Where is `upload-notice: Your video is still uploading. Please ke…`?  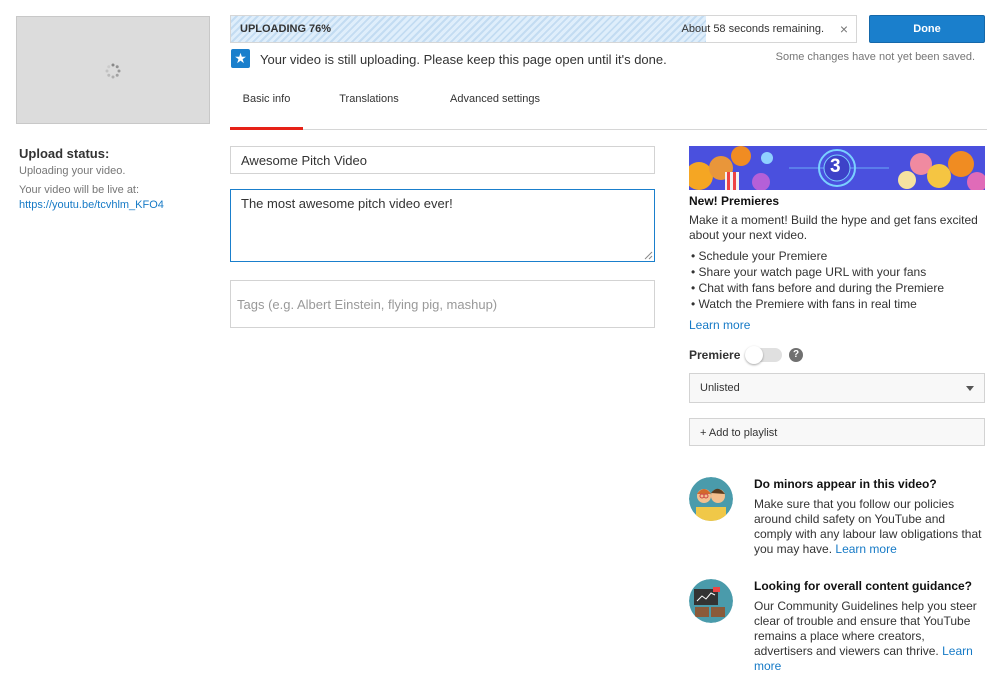
upload-notice: Your video is still uploading. Please ke… is located at coordinates (463, 59).